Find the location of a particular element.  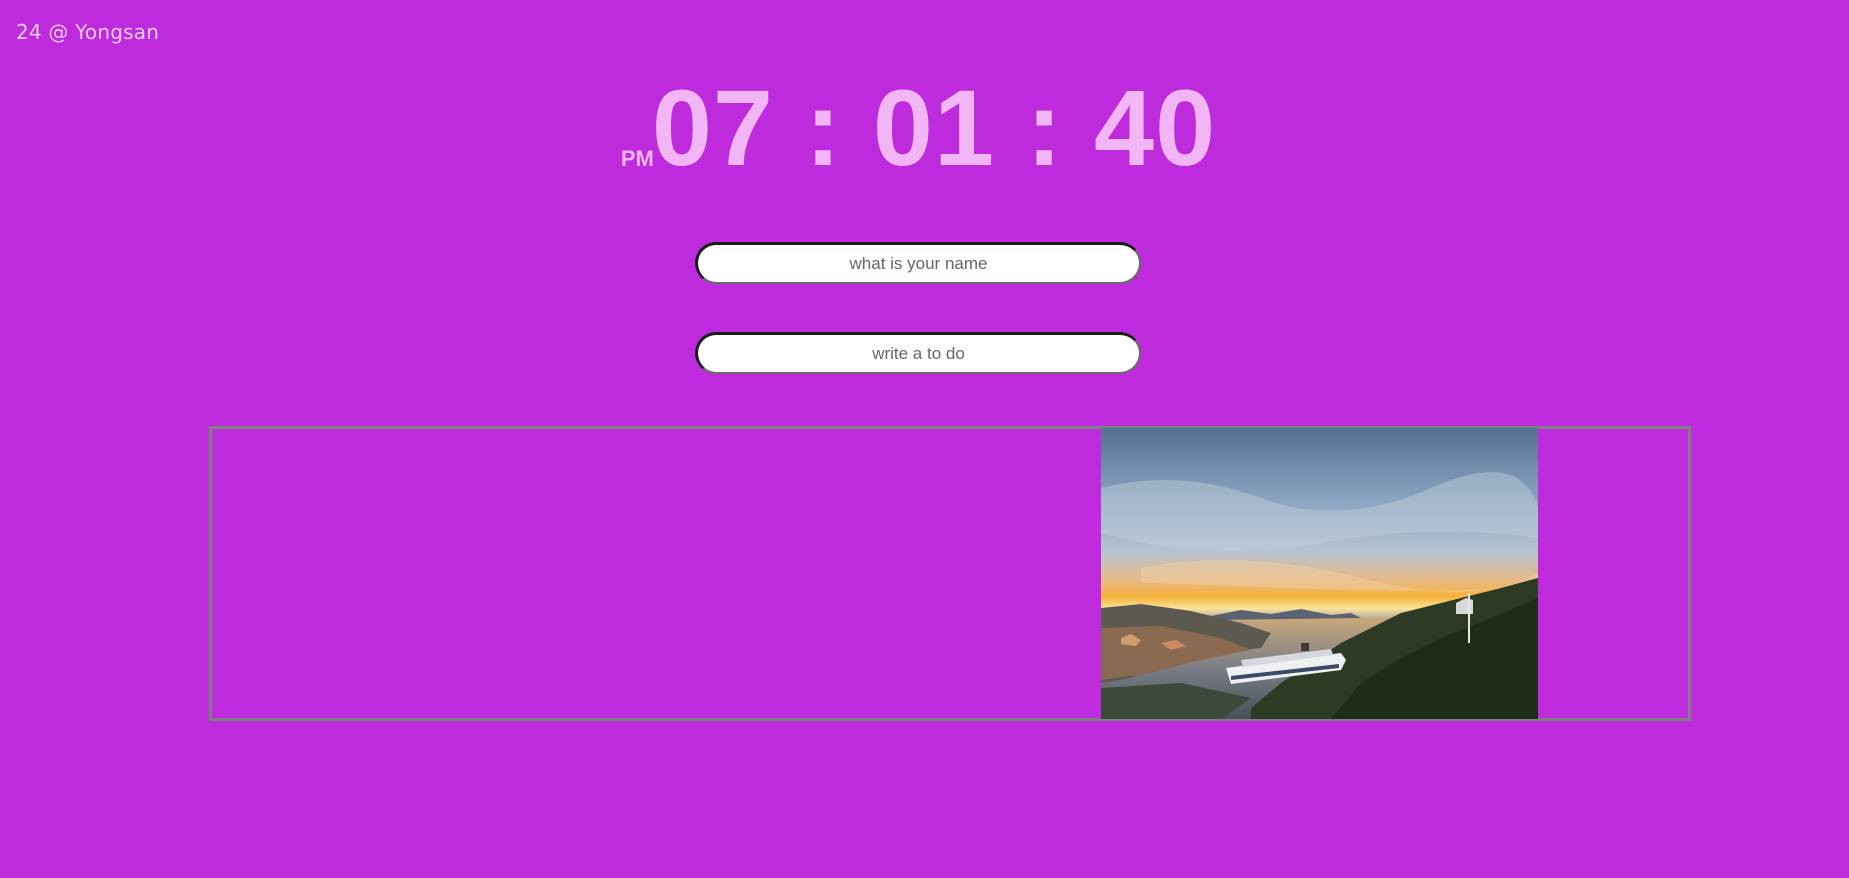

clock: PM 07 : 01 : 40 is located at coordinates (924, 128).